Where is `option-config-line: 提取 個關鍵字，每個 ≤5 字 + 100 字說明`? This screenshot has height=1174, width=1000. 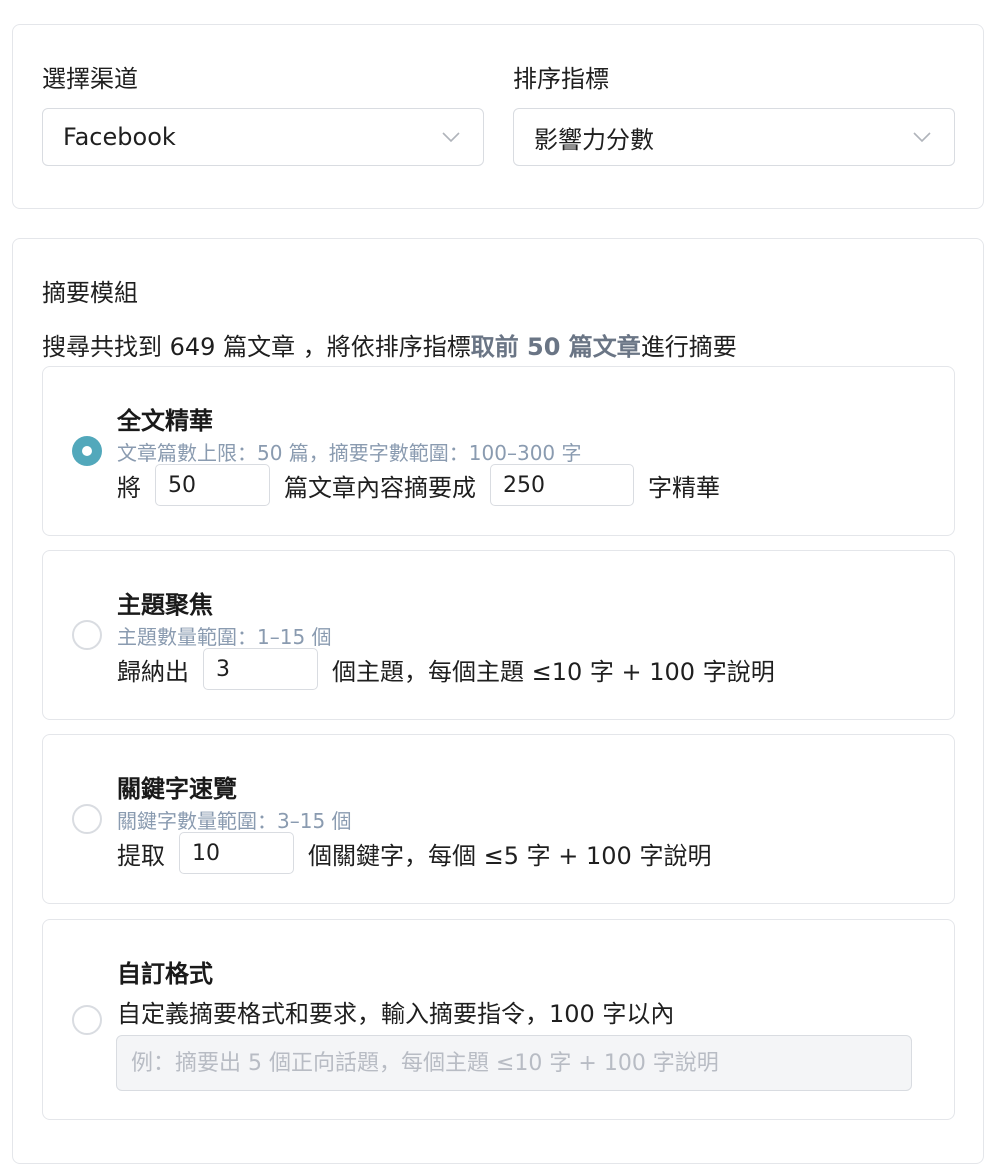 option-config-line: 提取 個關鍵字，每個 ≤5 字 + 100 字說明 is located at coordinates (414, 853).